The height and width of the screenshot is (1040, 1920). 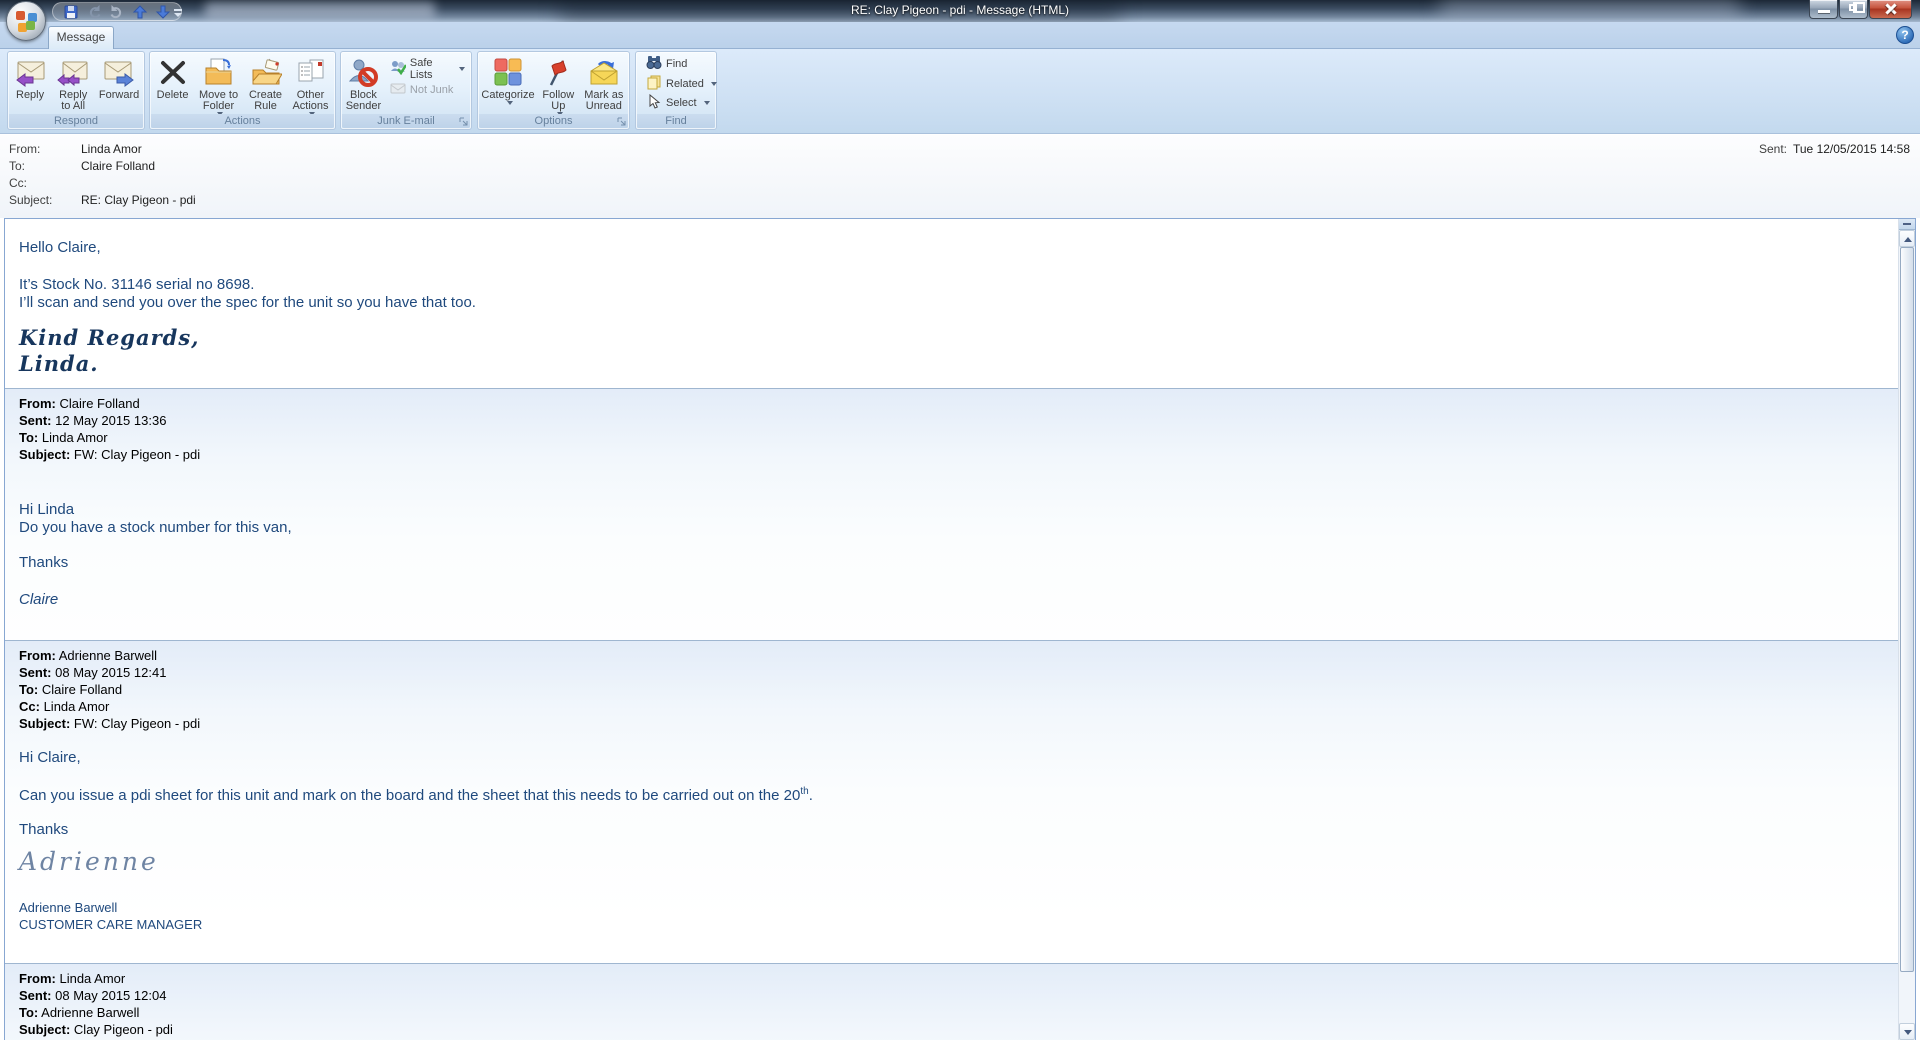 What do you see at coordinates (1772, 149) in the screenshot?
I see `sent-label: Sent:` at bounding box center [1772, 149].